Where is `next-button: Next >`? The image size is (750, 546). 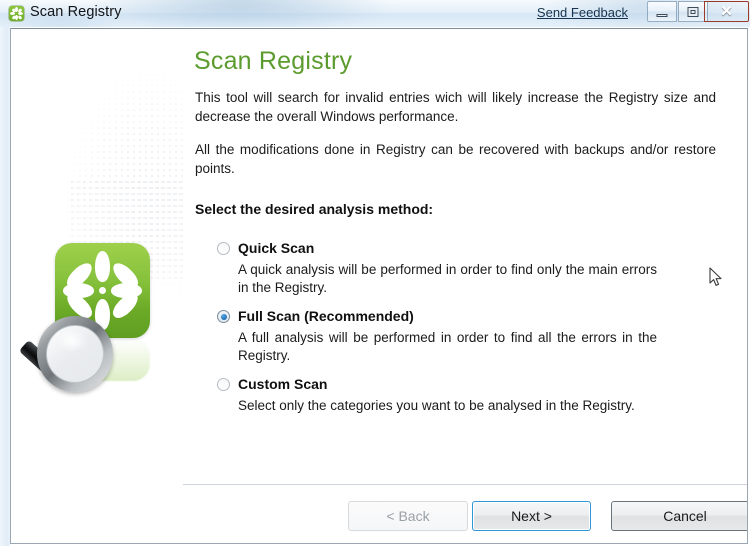 next-button: Next > is located at coordinates (531, 516).